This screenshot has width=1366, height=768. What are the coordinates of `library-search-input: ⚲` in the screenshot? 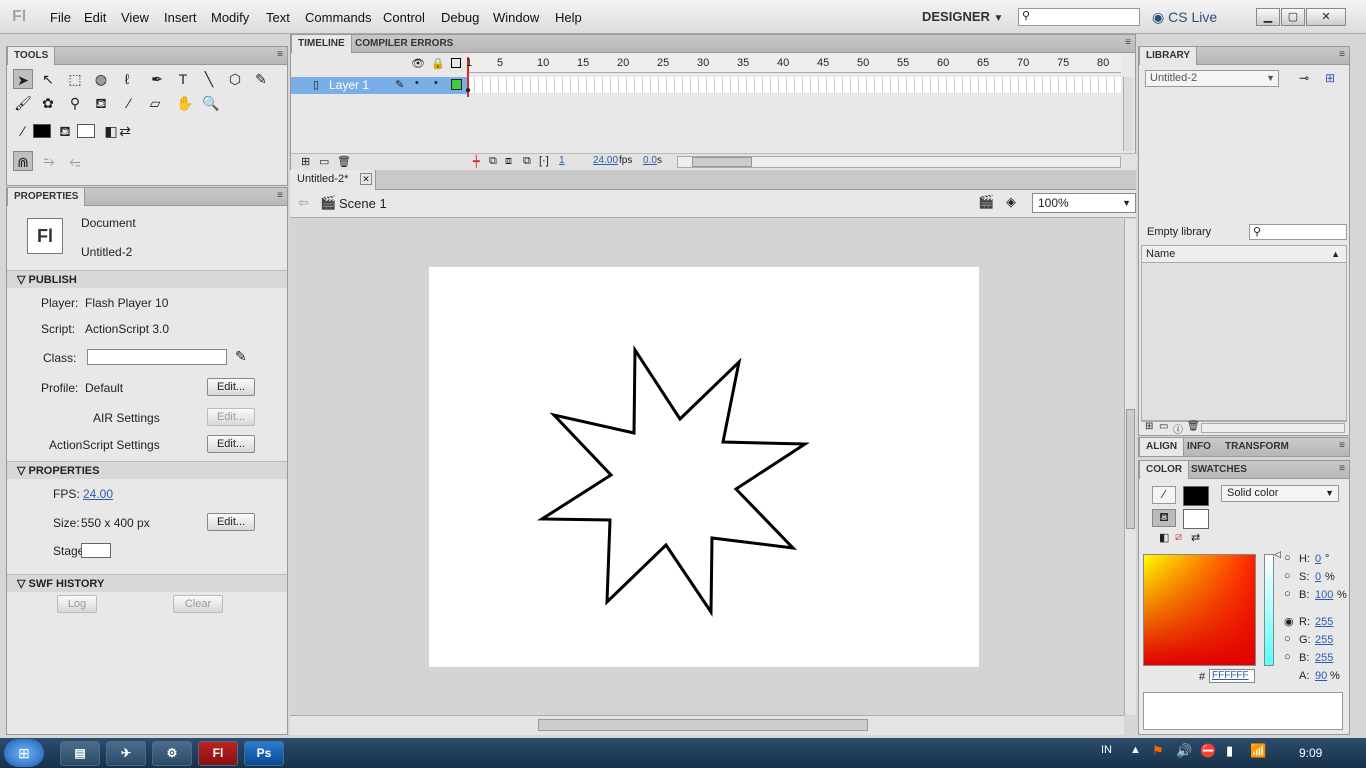 It's located at (1298, 232).